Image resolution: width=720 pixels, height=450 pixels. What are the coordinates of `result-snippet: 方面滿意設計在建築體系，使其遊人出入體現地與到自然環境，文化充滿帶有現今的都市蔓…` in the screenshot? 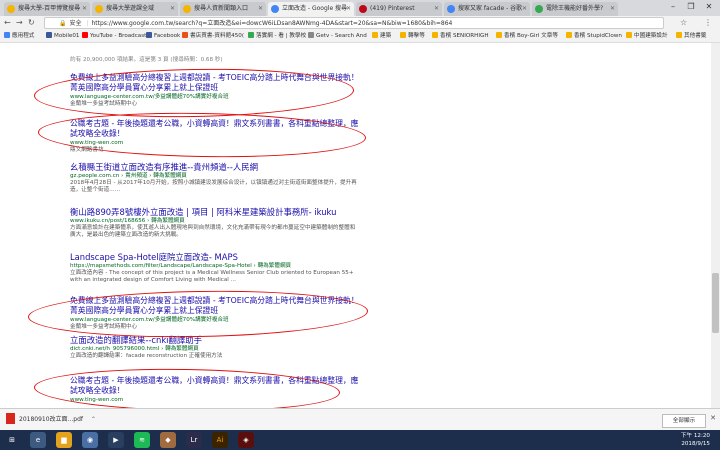 It's located at (213, 231).